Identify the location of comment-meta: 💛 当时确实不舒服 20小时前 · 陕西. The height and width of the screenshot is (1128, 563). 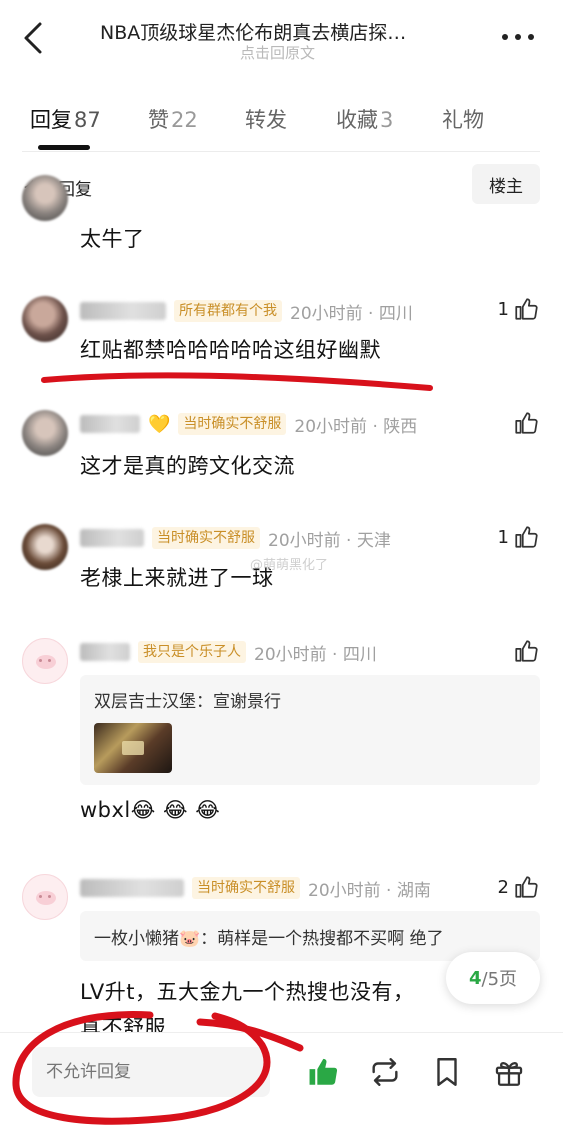
(249, 424).